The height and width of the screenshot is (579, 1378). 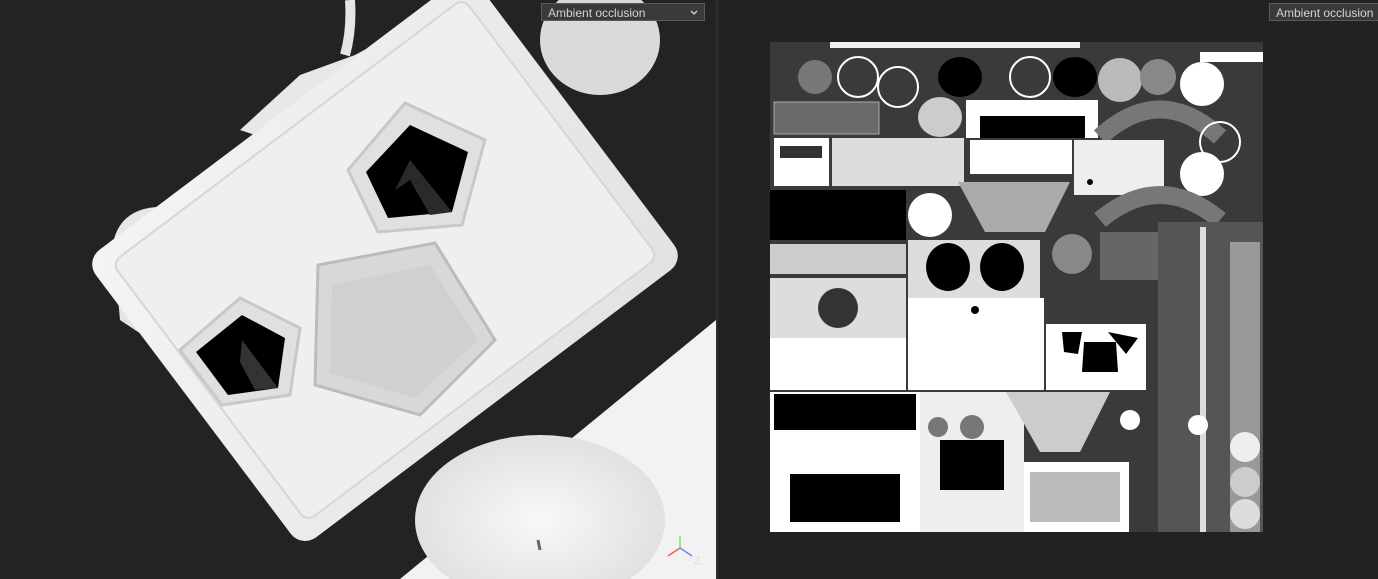 I want to click on chevron-down-icon, so click(x=694, y=12).